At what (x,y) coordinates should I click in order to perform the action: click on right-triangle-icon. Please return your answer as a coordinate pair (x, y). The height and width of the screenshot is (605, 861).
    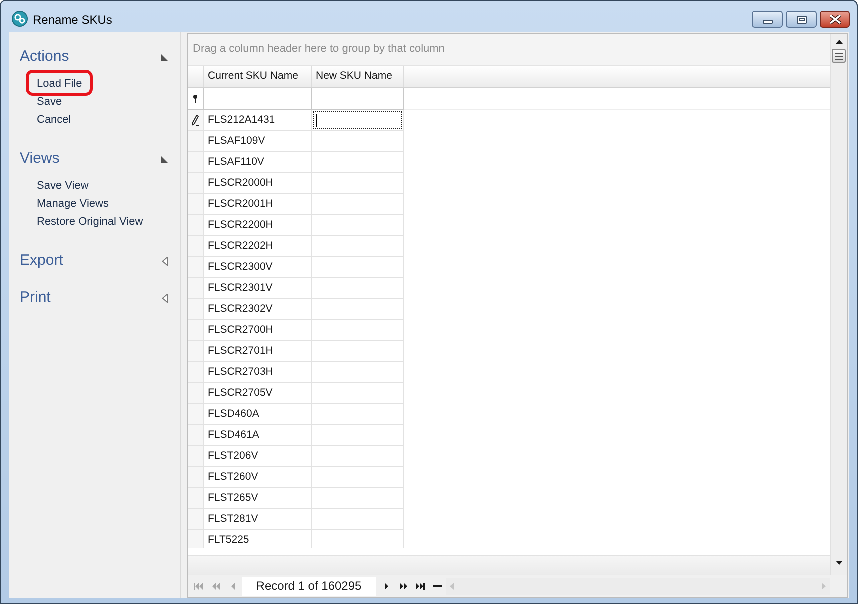
    Looking at the image, I should click on (386, 586).